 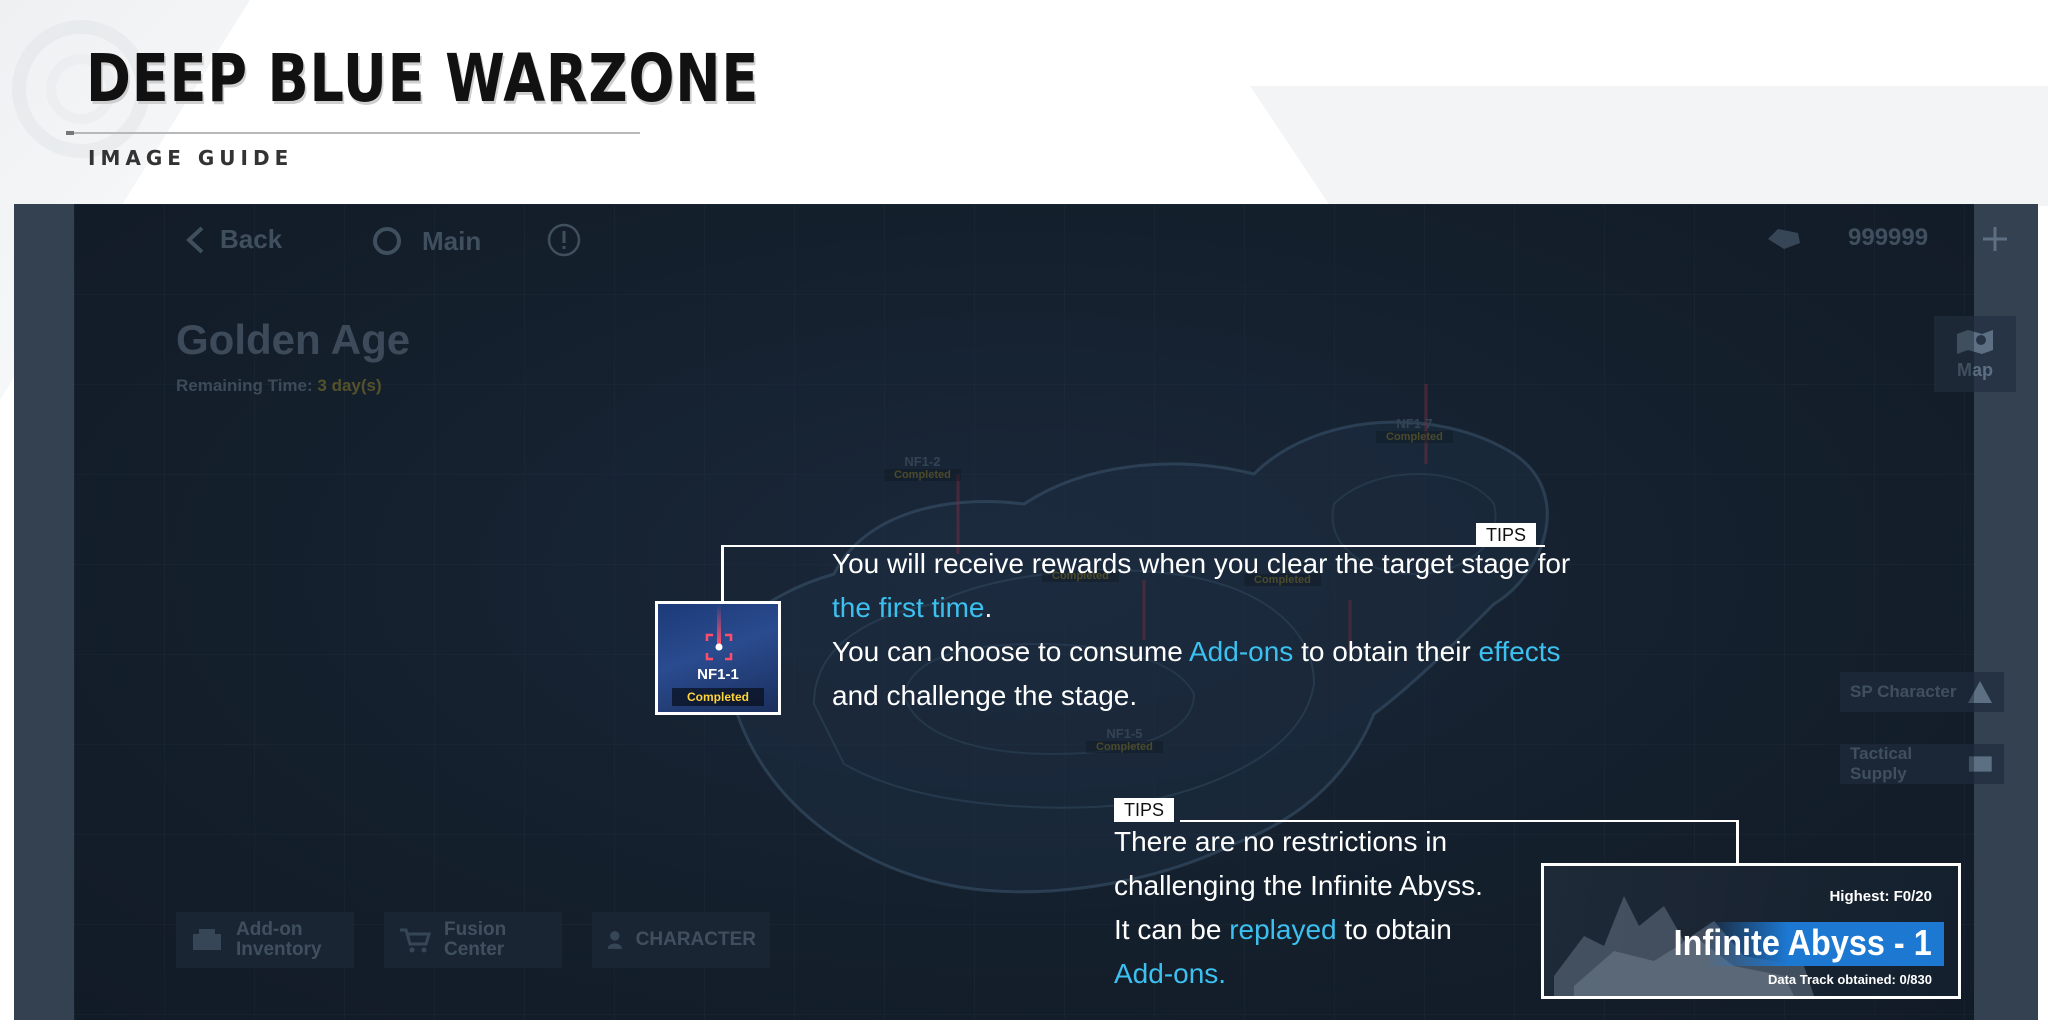 What do you see at coordinates (722, 573) in the screenshot?
I see `tip1-leader-vertical` at bounding box center [722, 573].